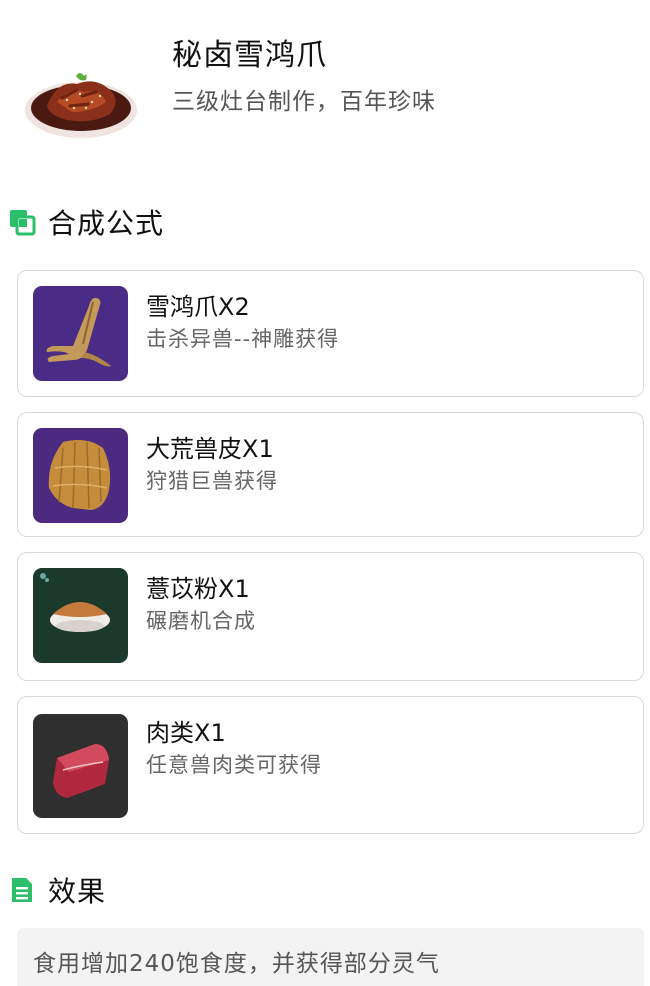 Image resolution: width=650 pixels, height=986 pixels. I want to click on copy-squares-icon, so click(23, 223).